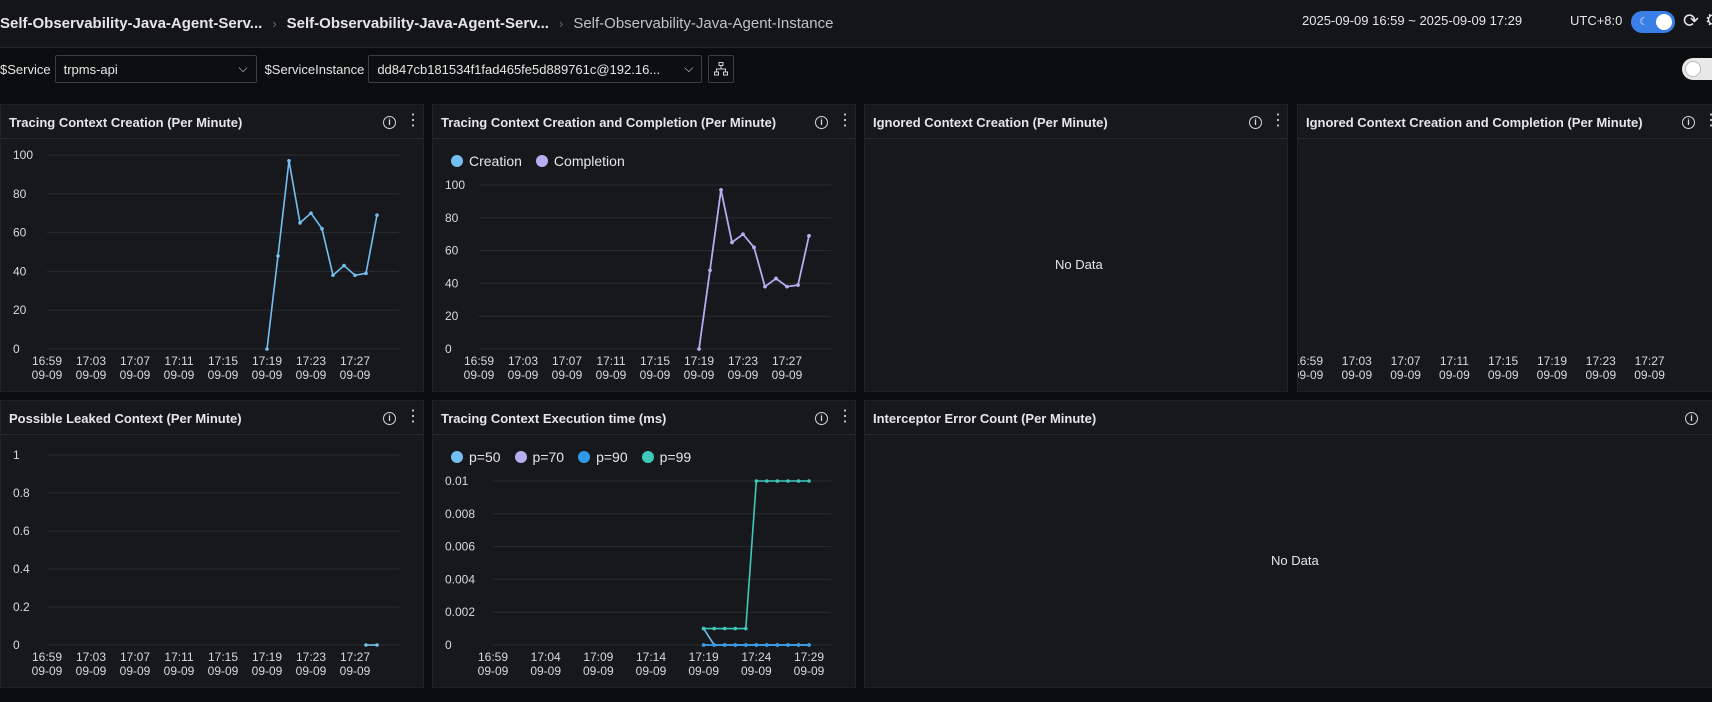 This screenshot has width=1712, height=702. I want to click on service-select-value: trpms-api, so click(90, 69).